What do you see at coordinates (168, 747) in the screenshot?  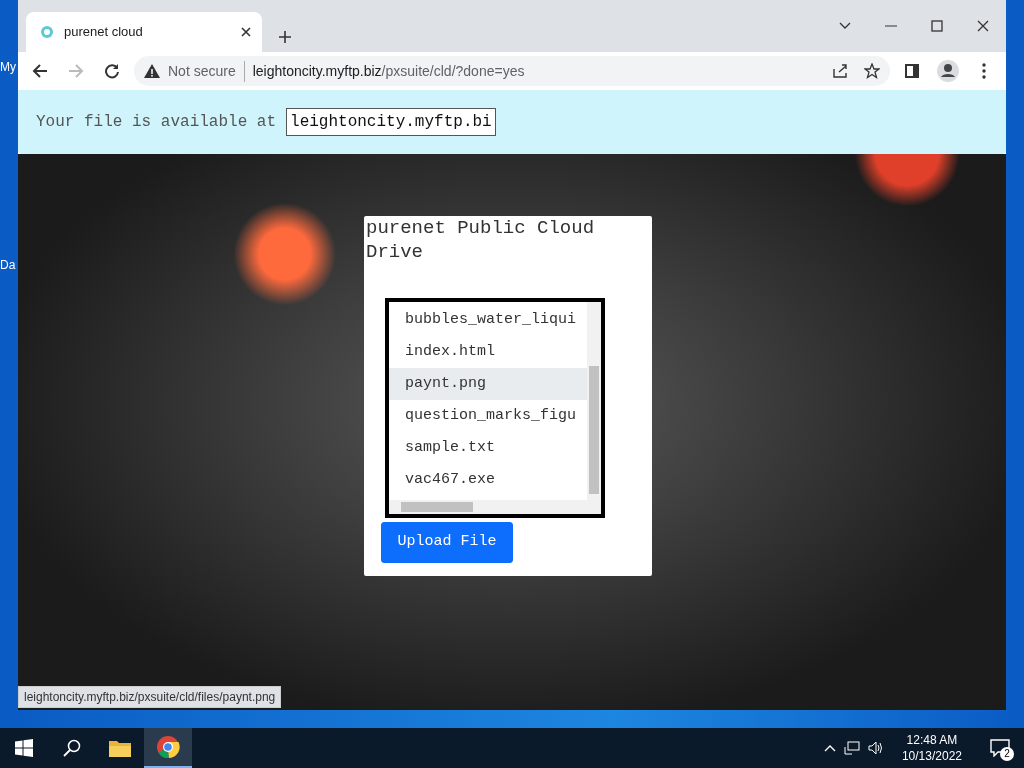 I see `browser-icon` at bounding box center [168, 747].